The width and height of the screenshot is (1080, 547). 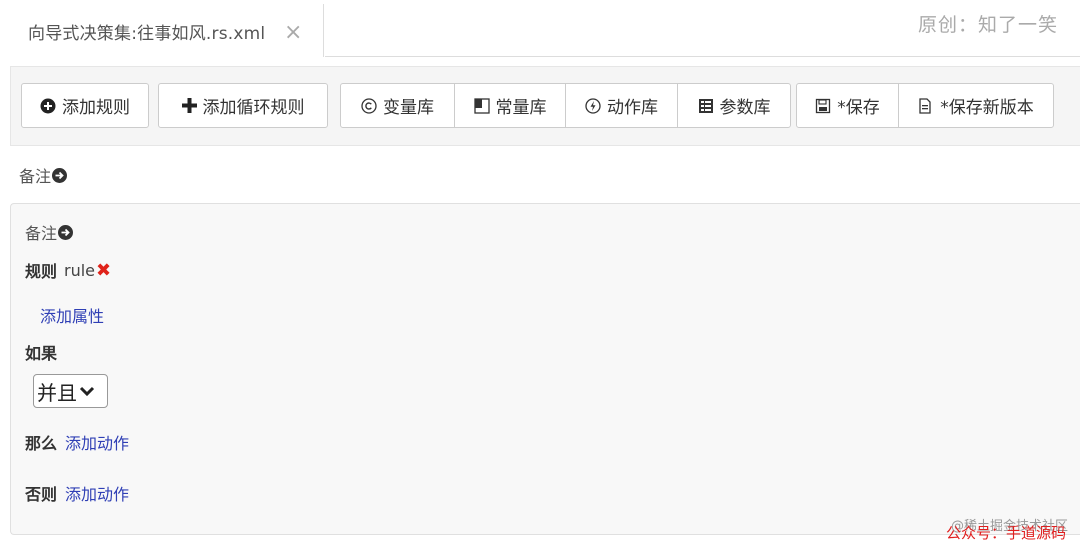 What do you see at coordinates (57, 392) in the screenshot?
I see `condition-join-value: 并且` at bounding box center [57, 392].